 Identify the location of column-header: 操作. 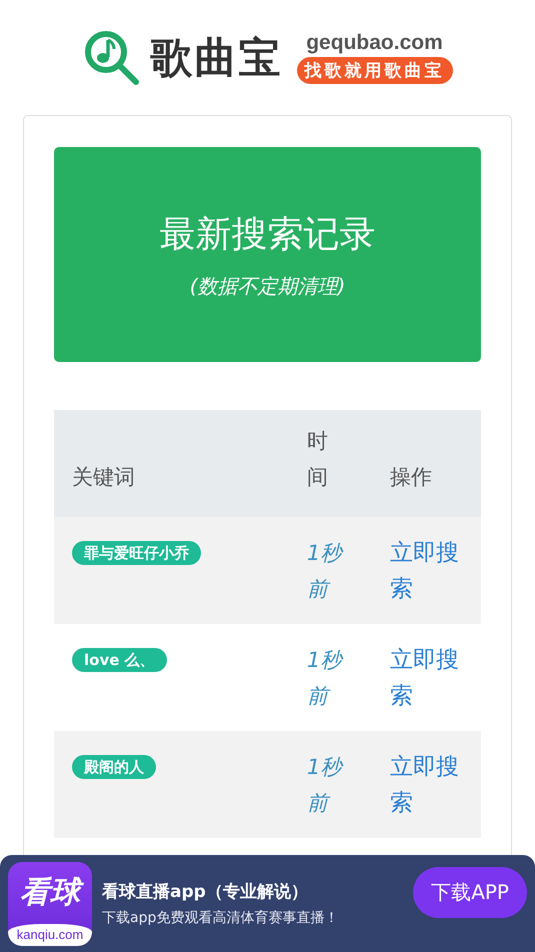
(429, 463).